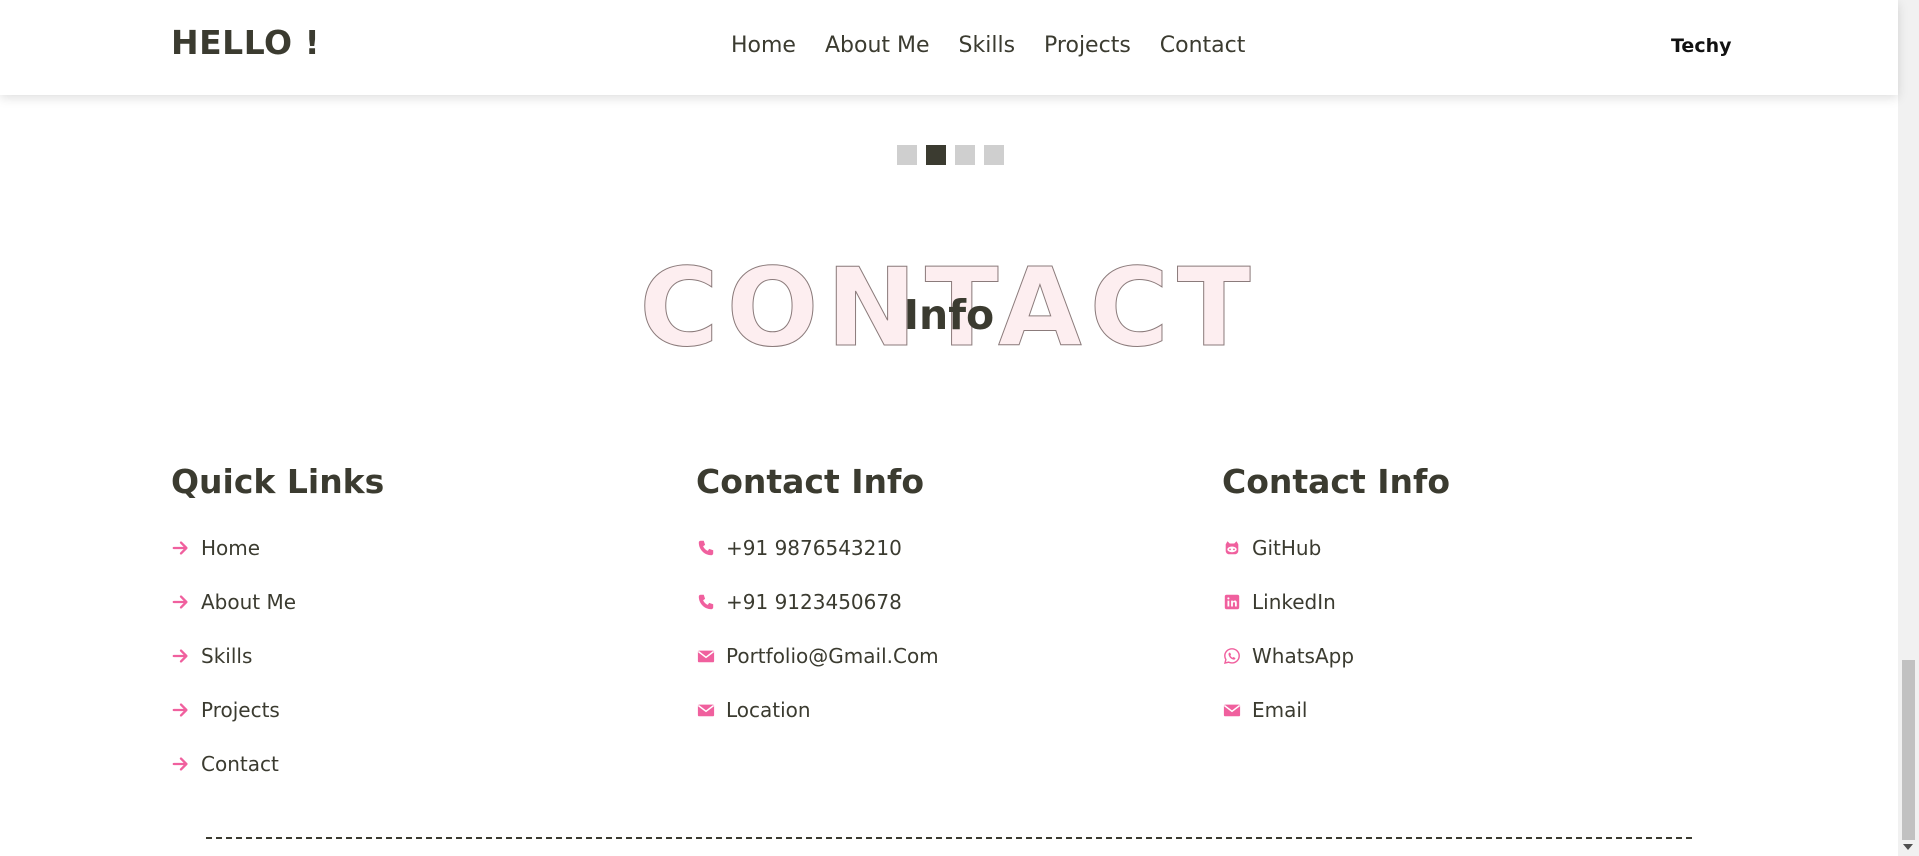 The width and height of the screenshot is (1919, 856). I want to click on nav-home: Home, so click(763, 45).